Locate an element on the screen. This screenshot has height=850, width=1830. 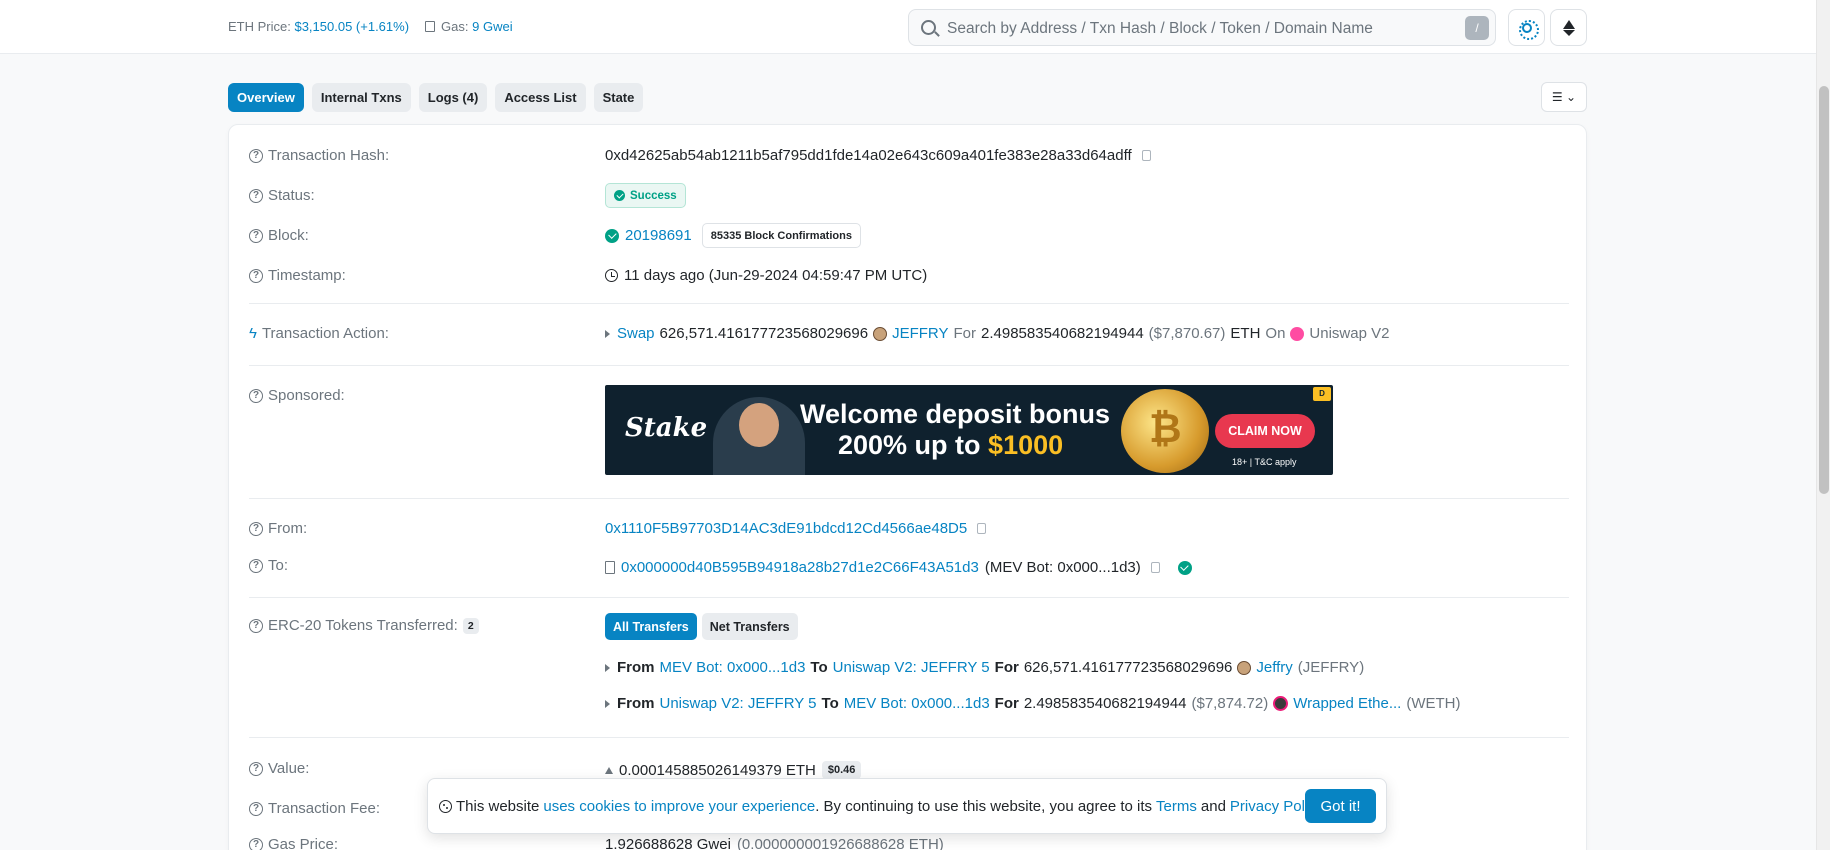
transfer-token-symbol: (WETH) is located at coordinates (1433, 703).